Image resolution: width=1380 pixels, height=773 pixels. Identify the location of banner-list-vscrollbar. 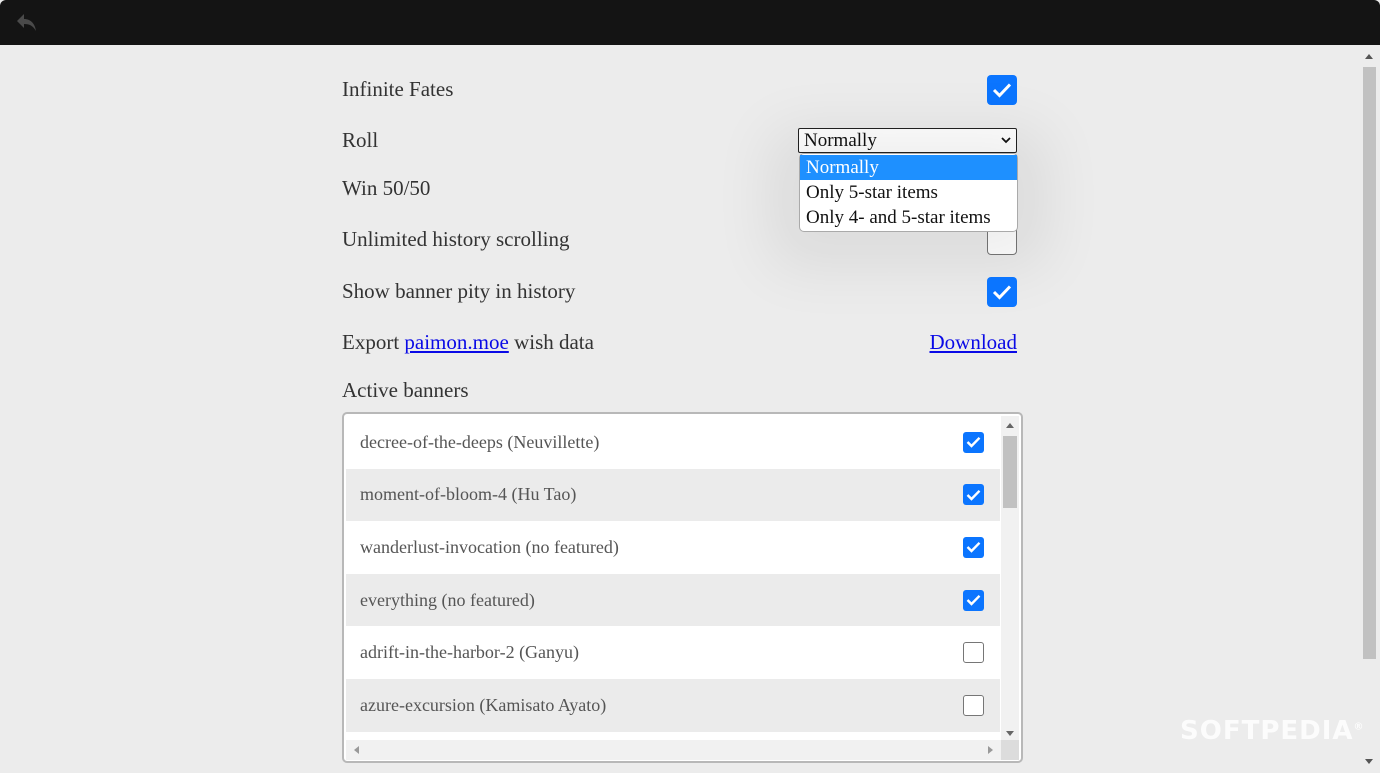
(1010, 578).